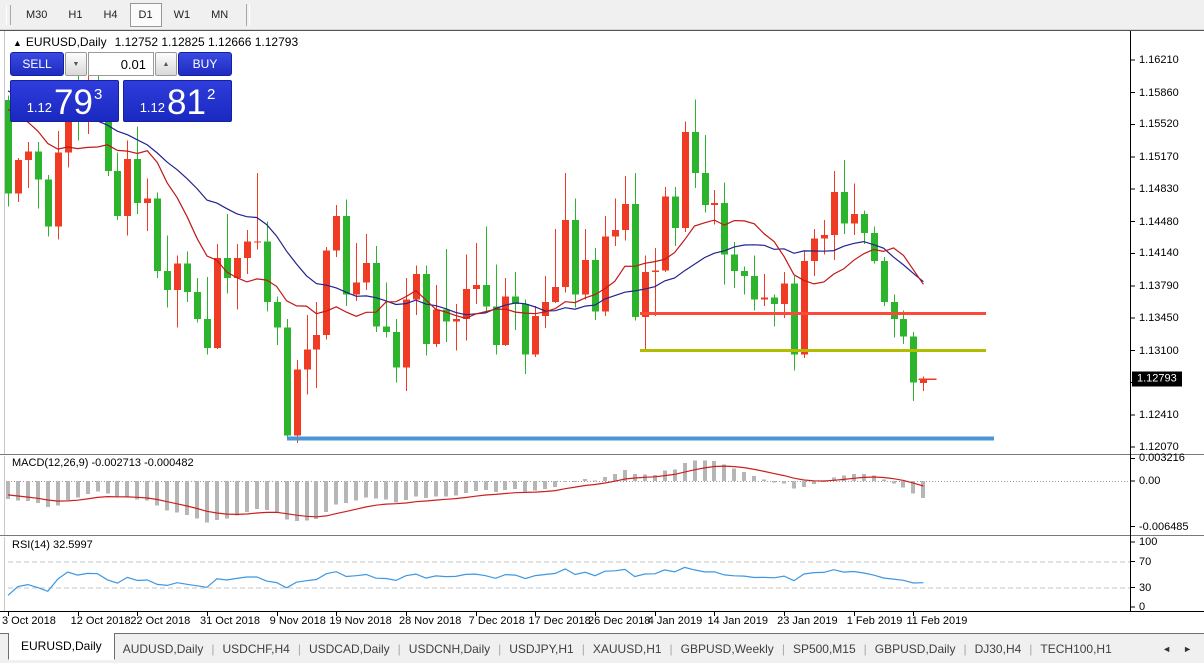  What do you see at coordinates (998, 648) in the screenshot?
I see `tab-dj30-h4: DJ30,H4` at bounding box center [998, 648].